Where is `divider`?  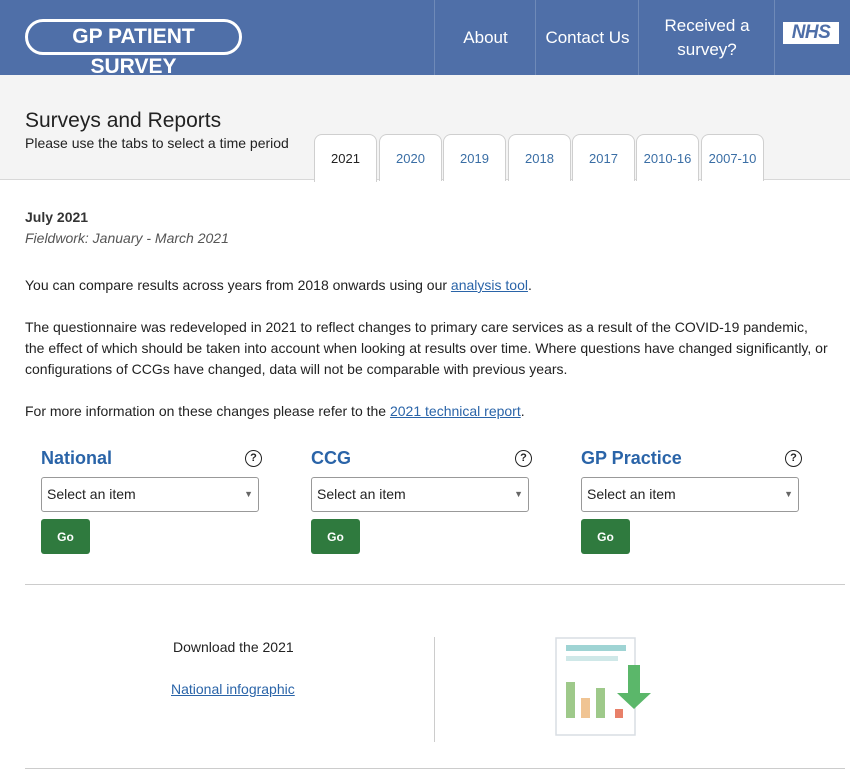 divider is located at coordinates (435, 584).